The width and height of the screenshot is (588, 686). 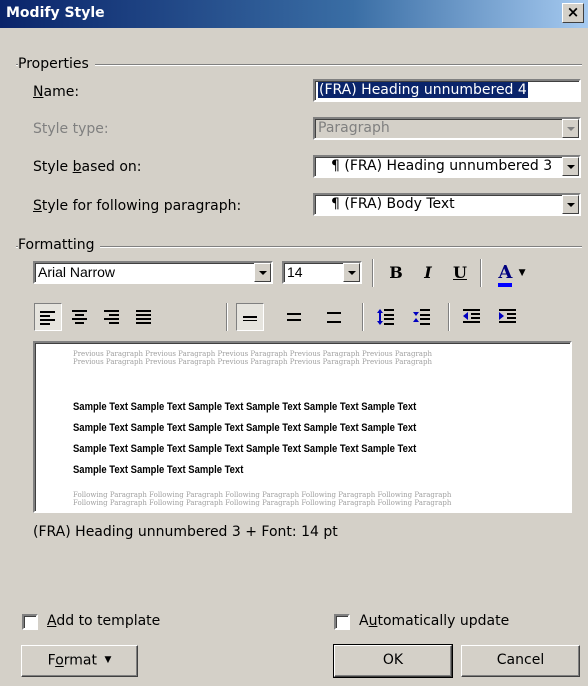 I want to click on auto-update-checkbox, so click(x=342, y=622).